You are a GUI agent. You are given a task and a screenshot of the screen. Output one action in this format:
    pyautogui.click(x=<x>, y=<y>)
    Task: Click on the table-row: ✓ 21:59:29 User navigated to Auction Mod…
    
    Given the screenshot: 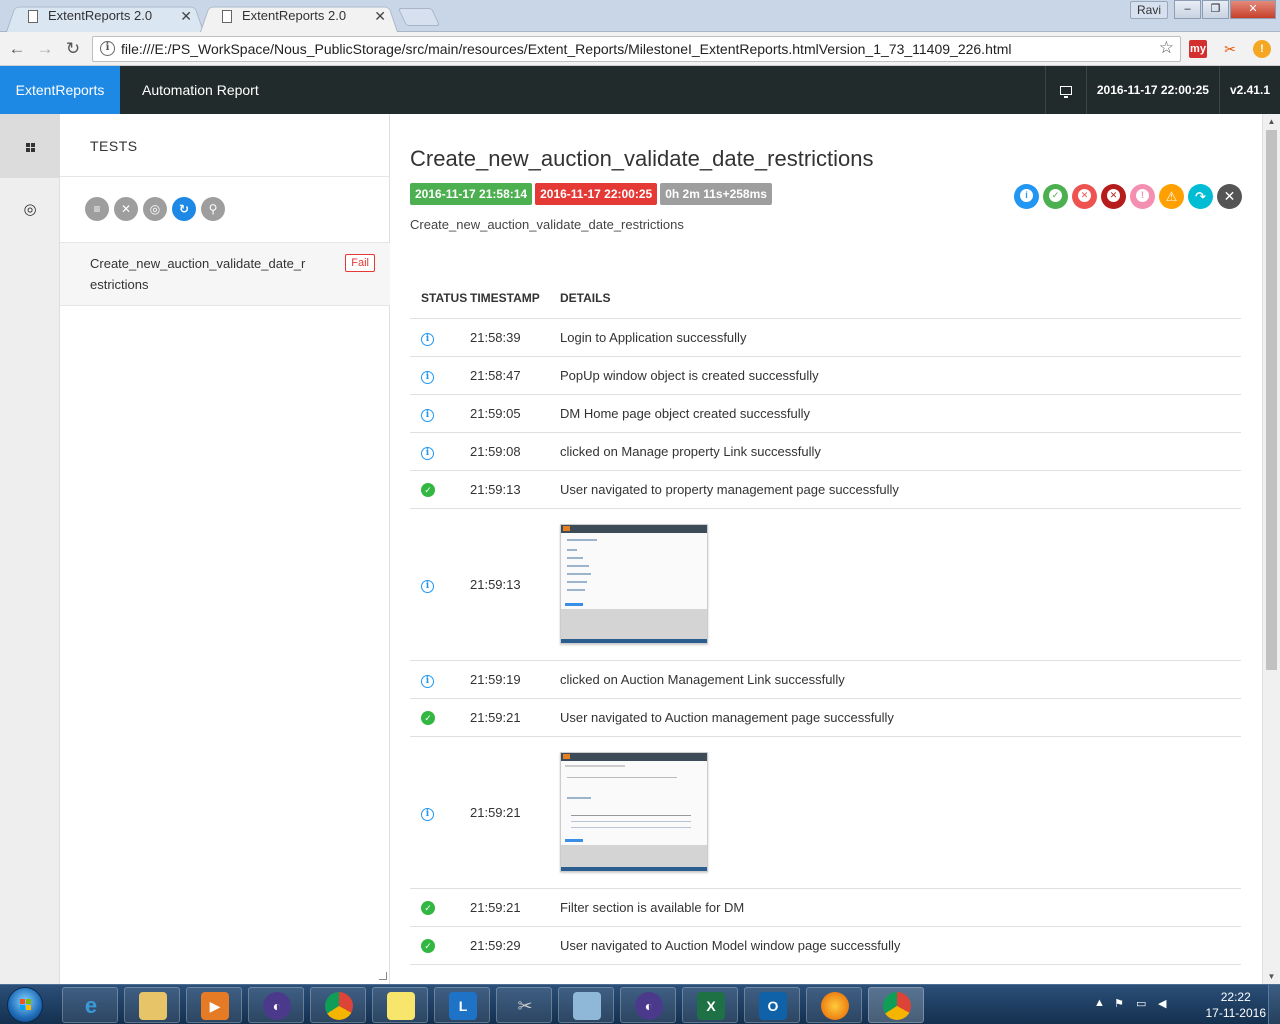 What is the action you would take?
    pyautogui.click(x=825, y=945)
    